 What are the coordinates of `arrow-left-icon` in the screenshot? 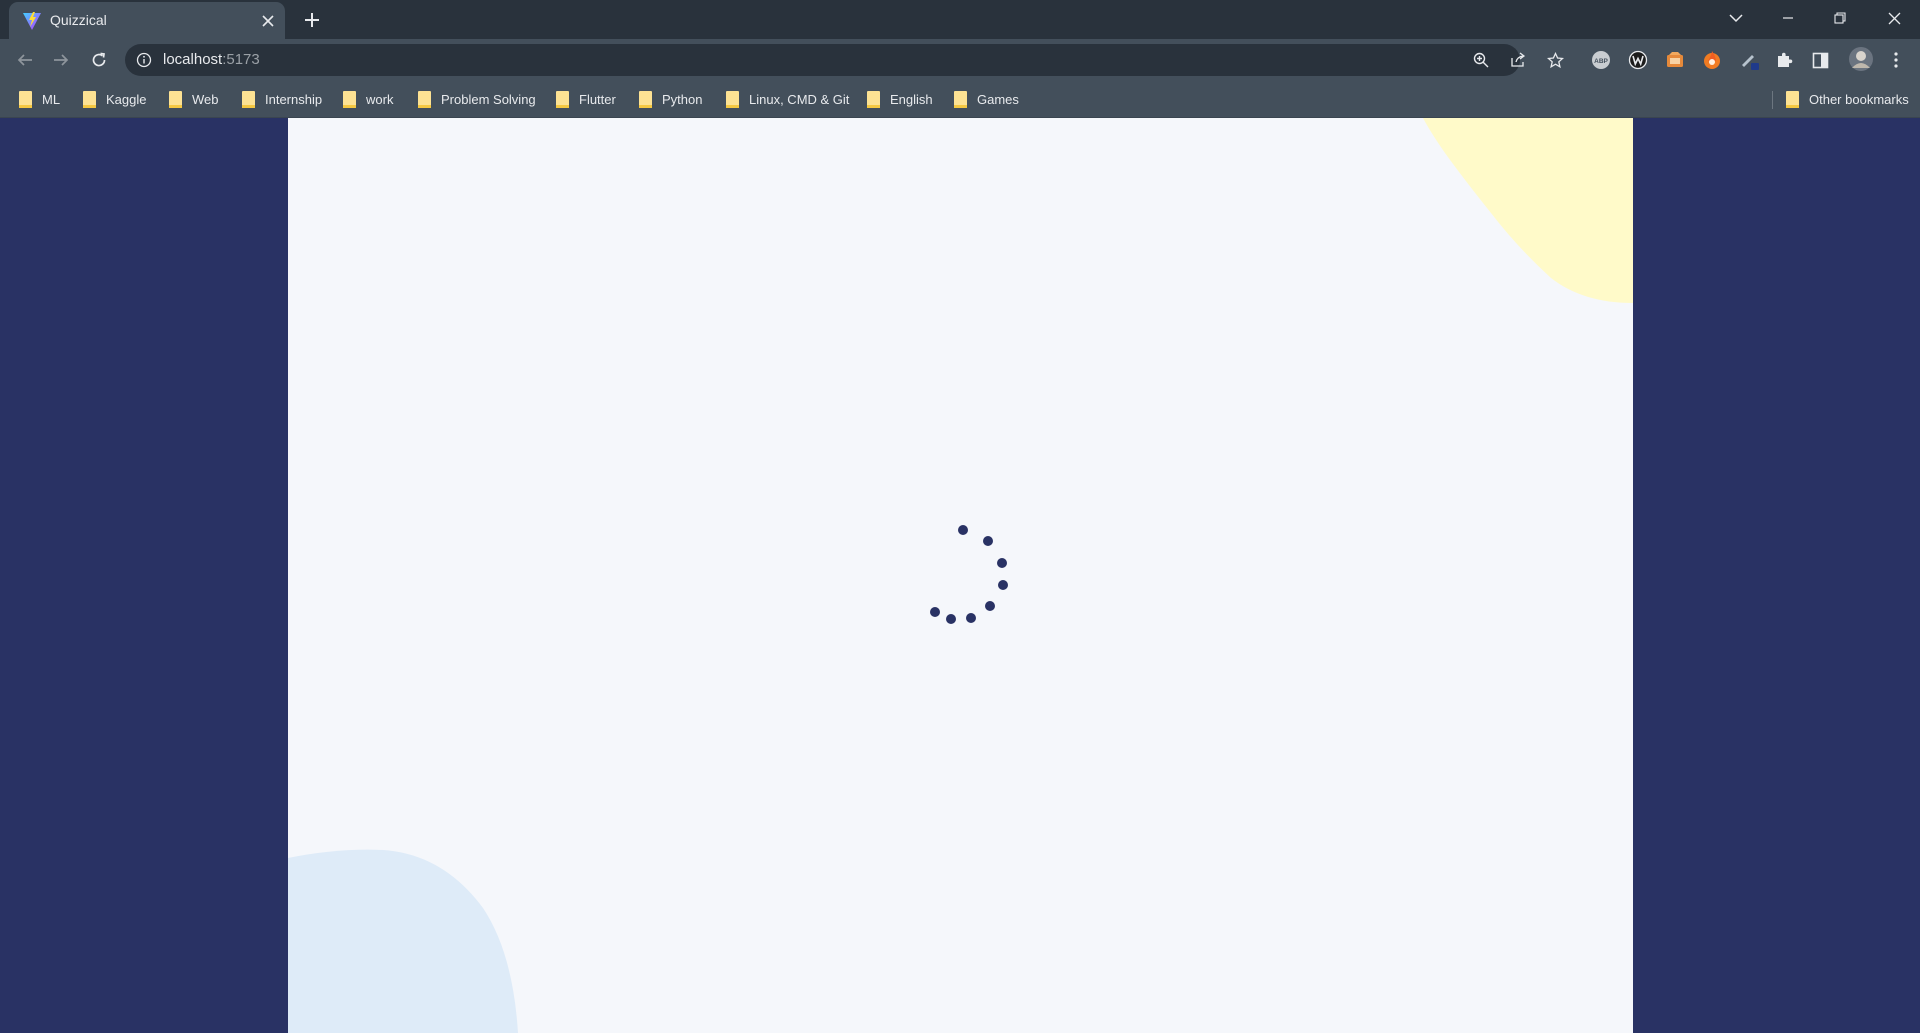 It's located at (24, 60).